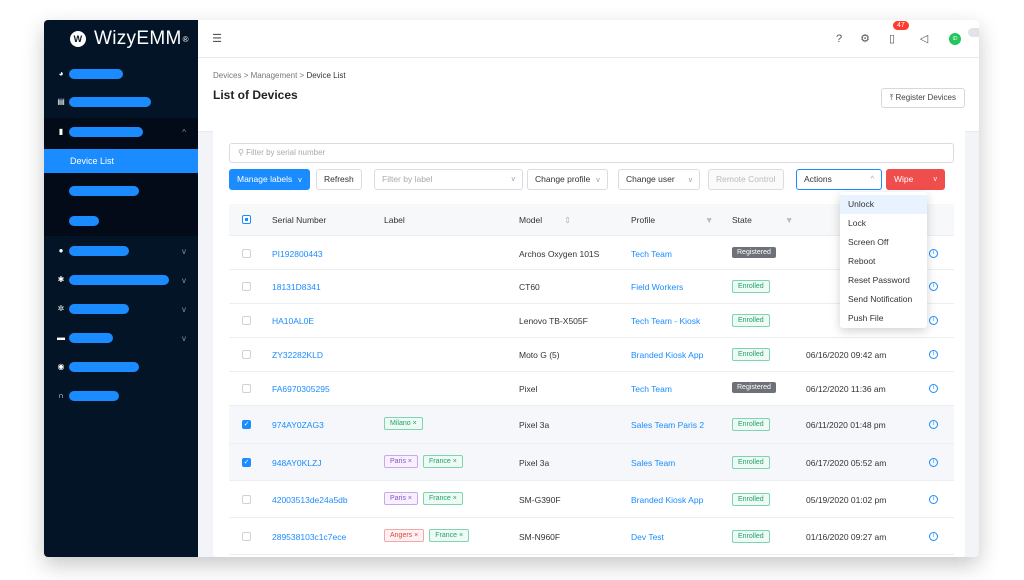  What do you see at coordinates (922, 98) in the screenshot?
I see `register-devices-button: ⤒ Register Devices` at bounding box center [922, 98].